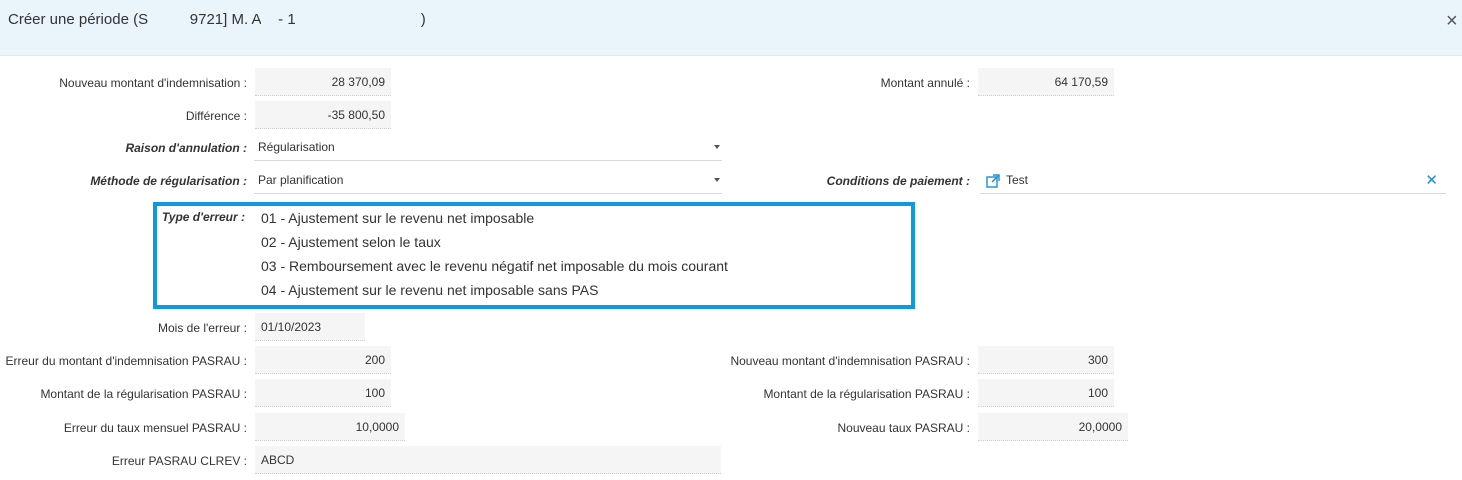 The height and width of the screenshot is (480, 1462). What do you see at coordinates (717, 147) in the screenshot?
I see `chevron-down-icon` at bounding box center [717, 147].